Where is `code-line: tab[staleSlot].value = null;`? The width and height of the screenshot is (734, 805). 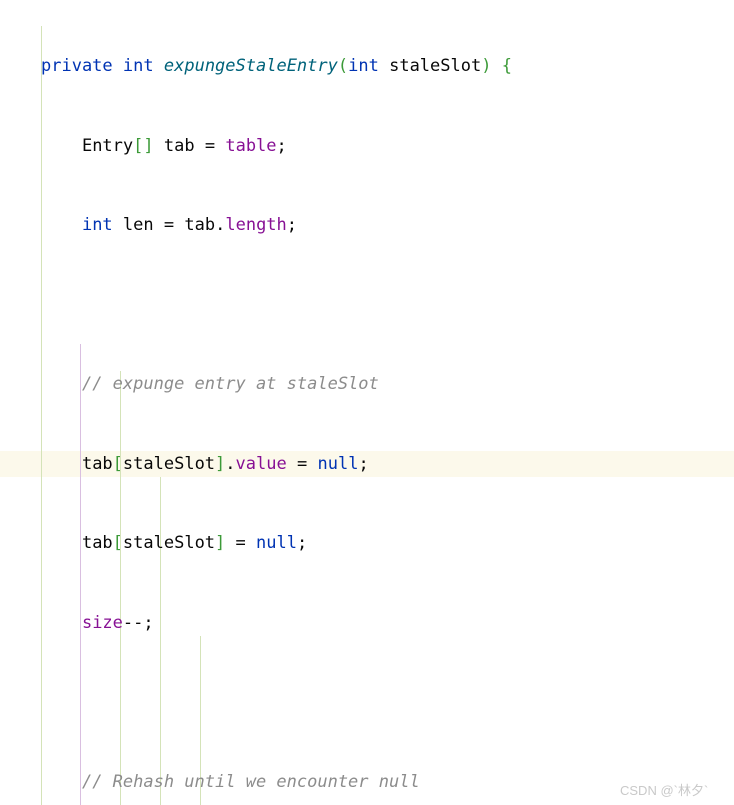
code-line: tab[staleSlot].value = null; is located at coordinates (367, 464).